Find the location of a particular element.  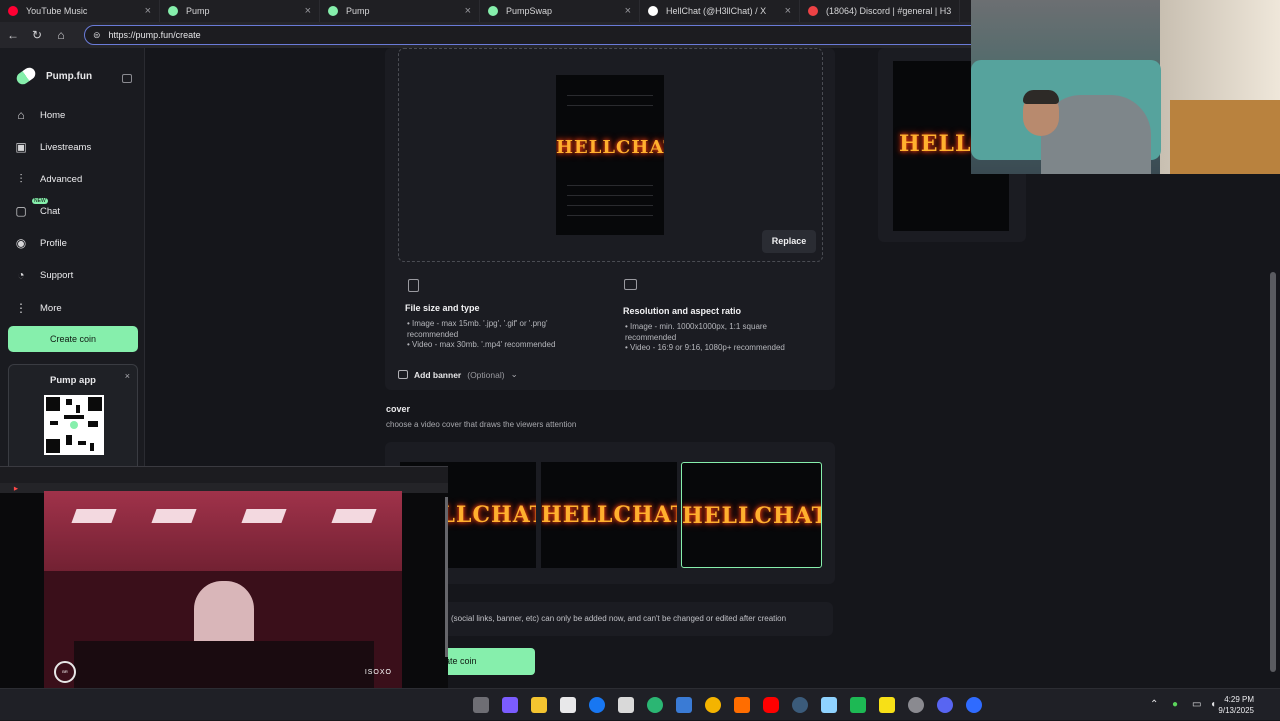

volume-icon: ◖ is located at coordinates (1213, 704).